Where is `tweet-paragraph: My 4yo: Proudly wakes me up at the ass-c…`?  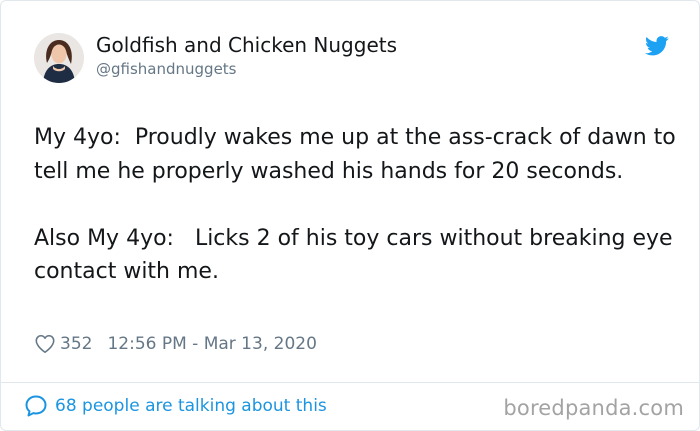
tweet-paragraph: My 4yo: Proudly wakes me up at the ass-c… is located at coordinates (358, 154).